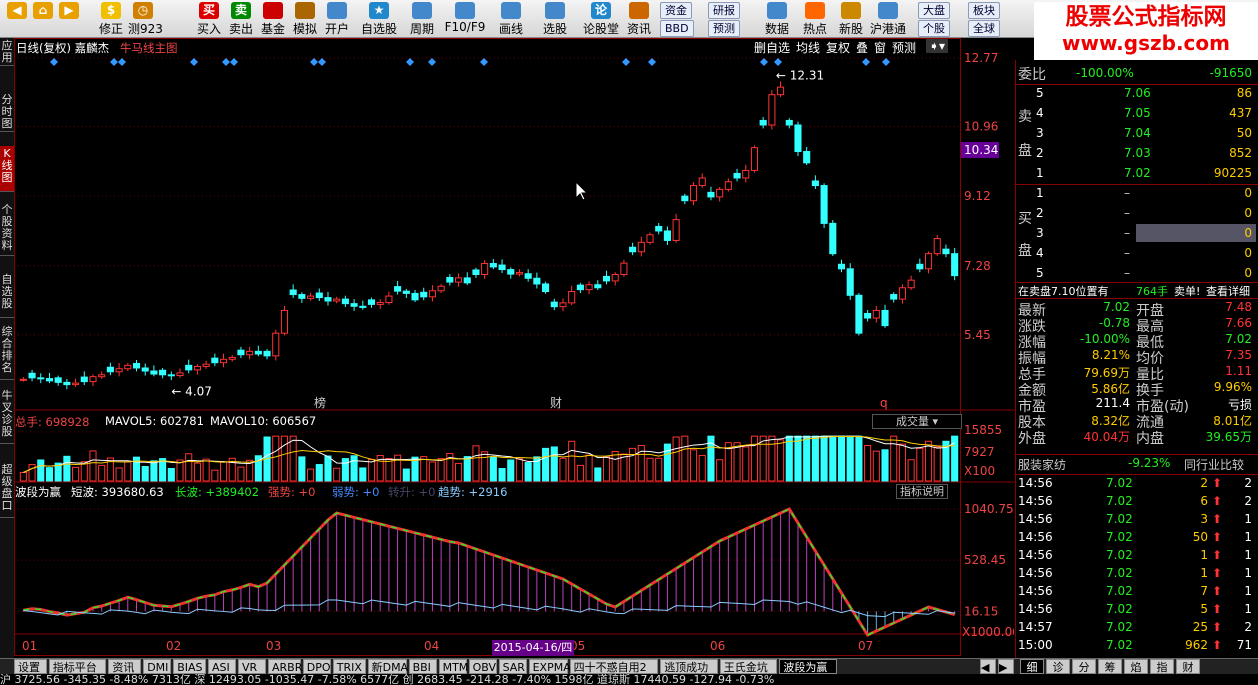  What do you see at coordinates (917, 421) in the screenshot?
I see `volume-dropdown: 成交量 ▾` at bounding box center [917, 421].